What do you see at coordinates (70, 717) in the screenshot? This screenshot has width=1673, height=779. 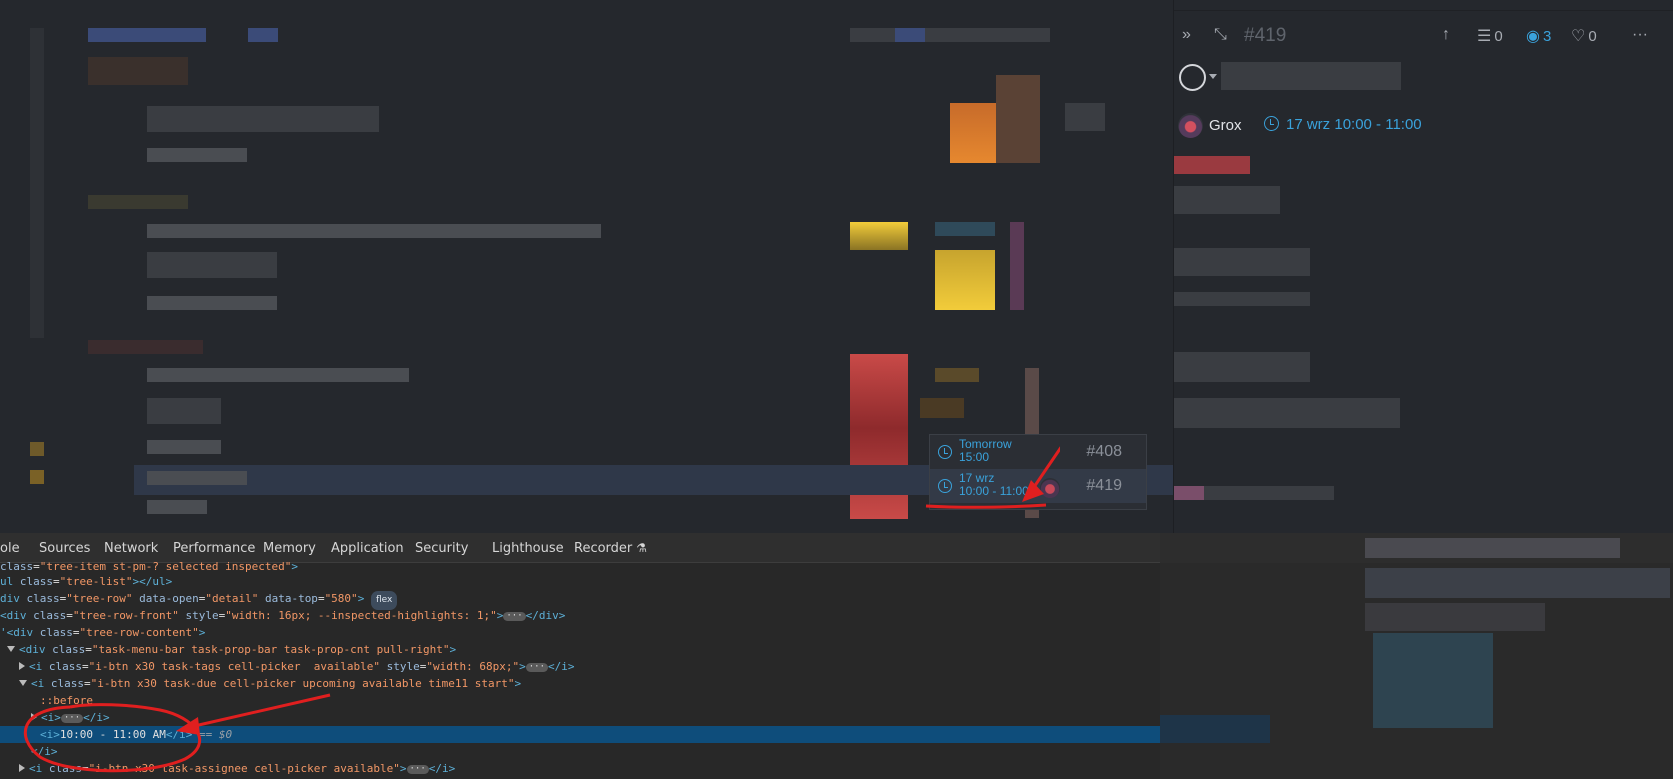 I see `dom-node: <i> ··· </i>` at bounding box center [70, 717].